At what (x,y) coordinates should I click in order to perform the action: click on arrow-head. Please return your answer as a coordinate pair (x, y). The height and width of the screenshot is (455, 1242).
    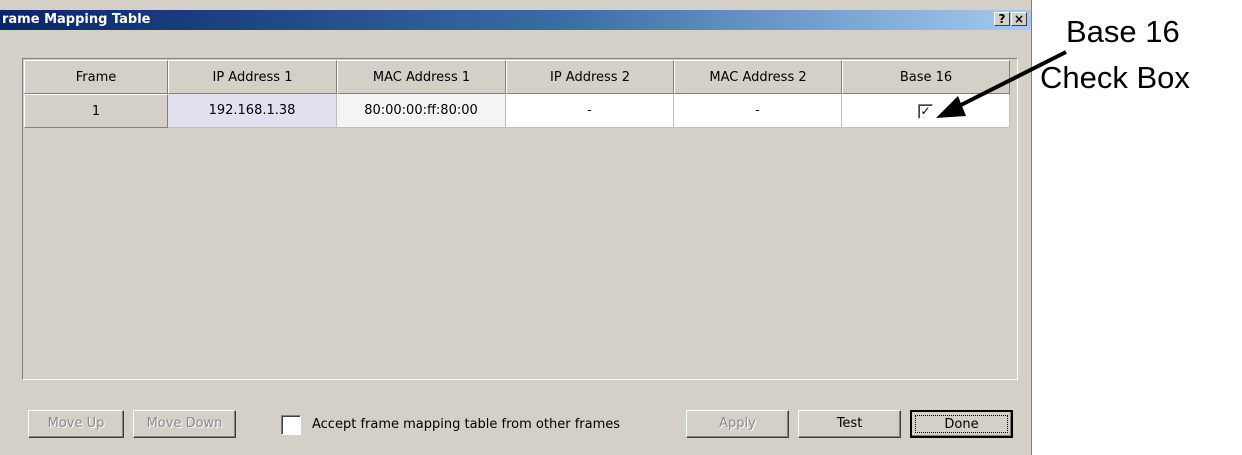
    Looking at the image, I should click on (951, 107).